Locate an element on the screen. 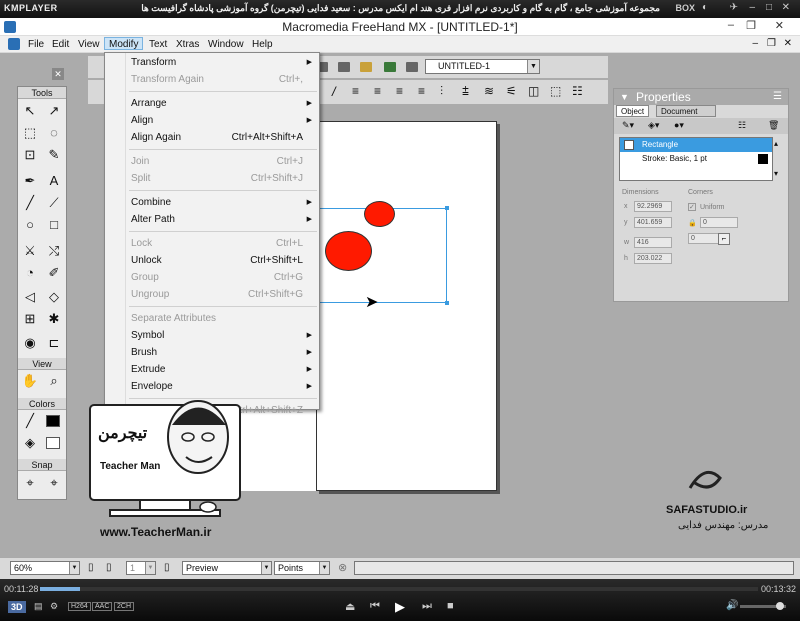 The image size is (800, 621). tab-document: Document is located at coordinates (686, 111).